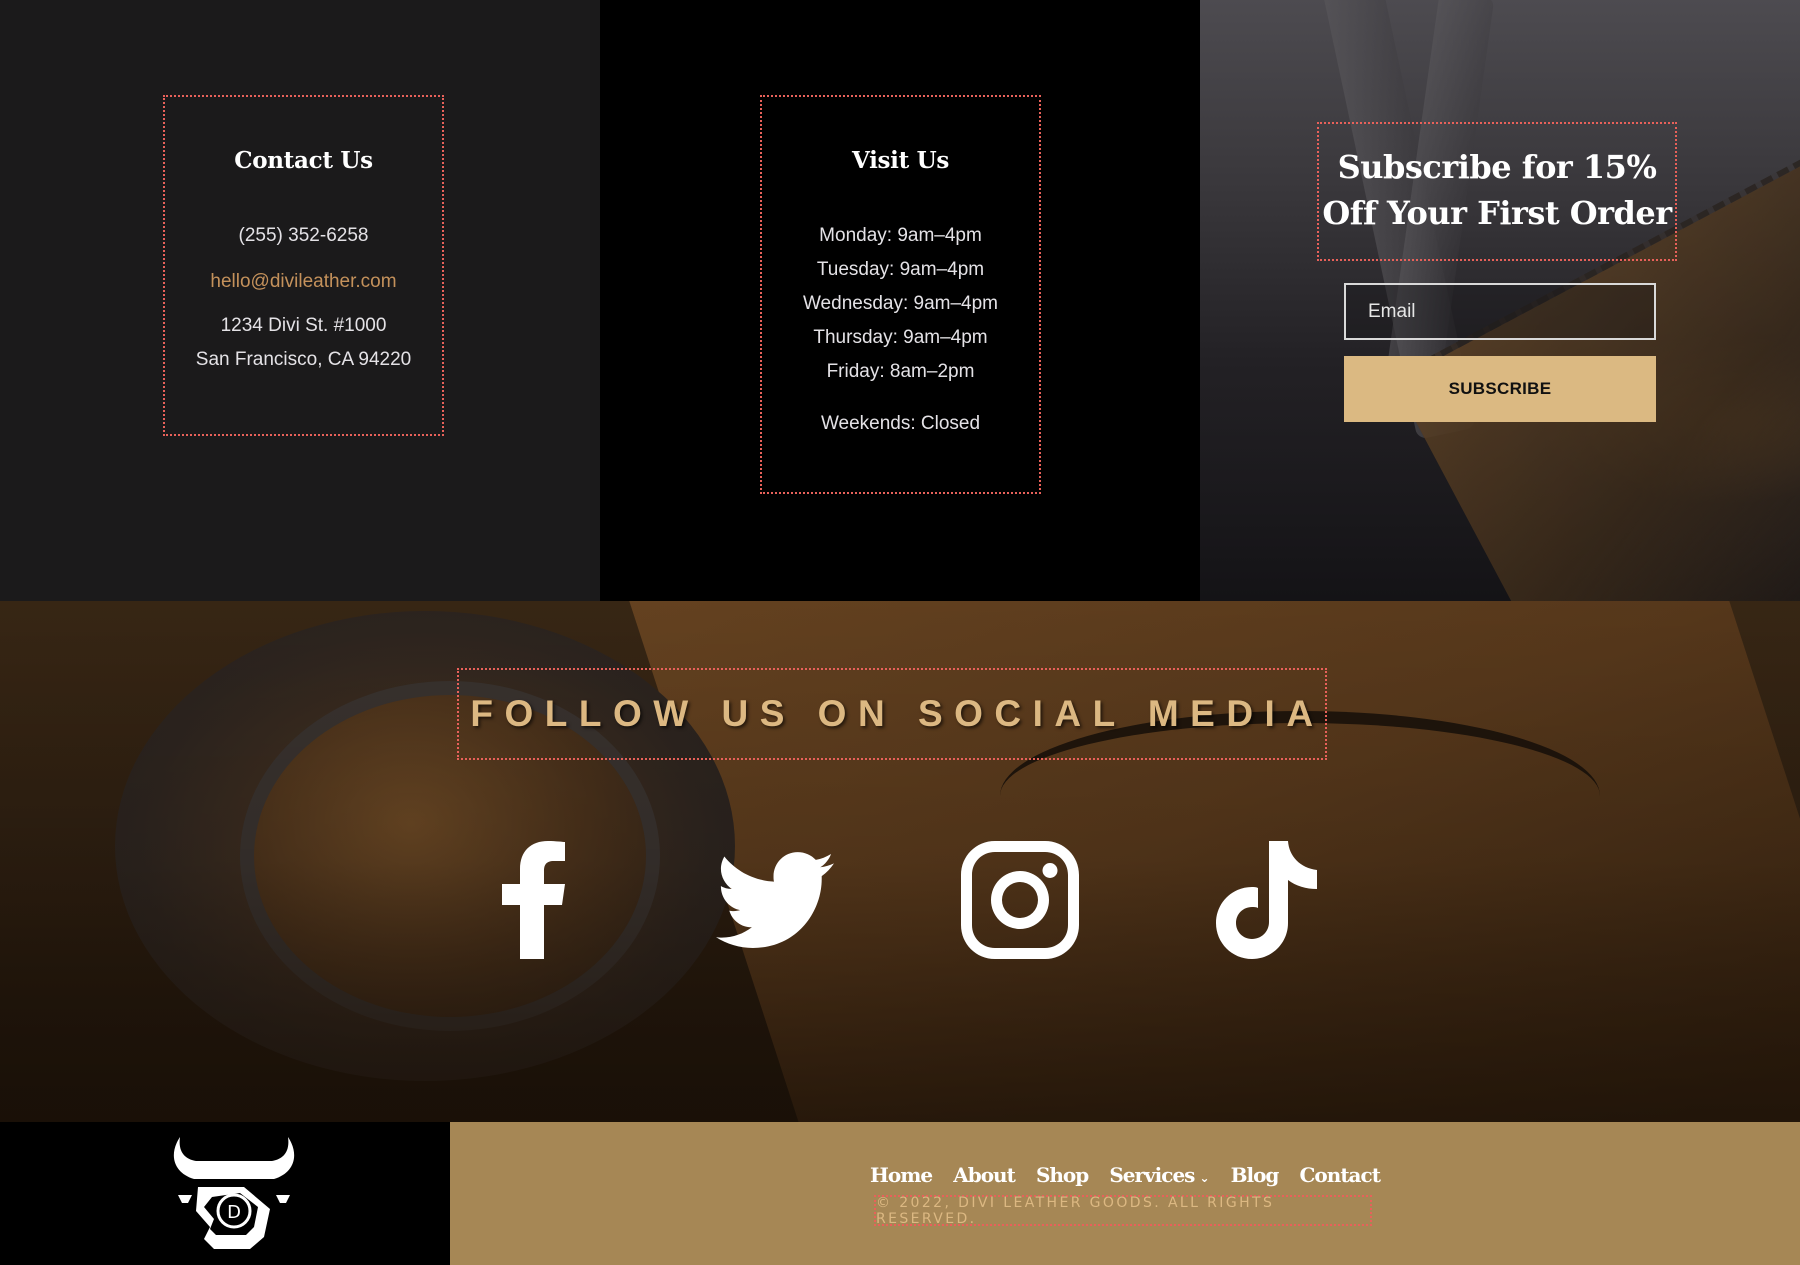  What do you see at coordinates (900, 160) in the screenshot?
I see `visit-title: Visit Us` at bounding box center [900, 160].